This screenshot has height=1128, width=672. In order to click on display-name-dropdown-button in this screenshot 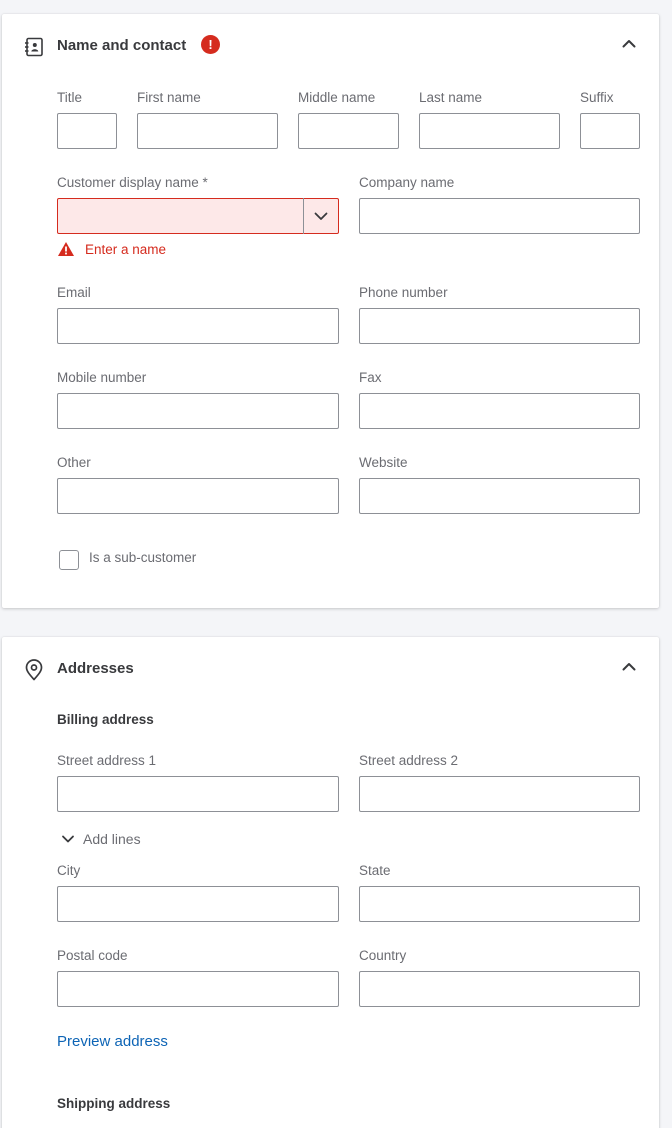, I will do `click(320, 216)`.